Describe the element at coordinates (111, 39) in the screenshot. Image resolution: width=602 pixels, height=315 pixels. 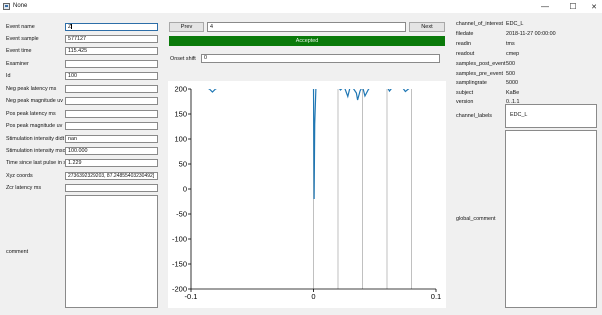
I see `event-sample-field: 577127` at that location.